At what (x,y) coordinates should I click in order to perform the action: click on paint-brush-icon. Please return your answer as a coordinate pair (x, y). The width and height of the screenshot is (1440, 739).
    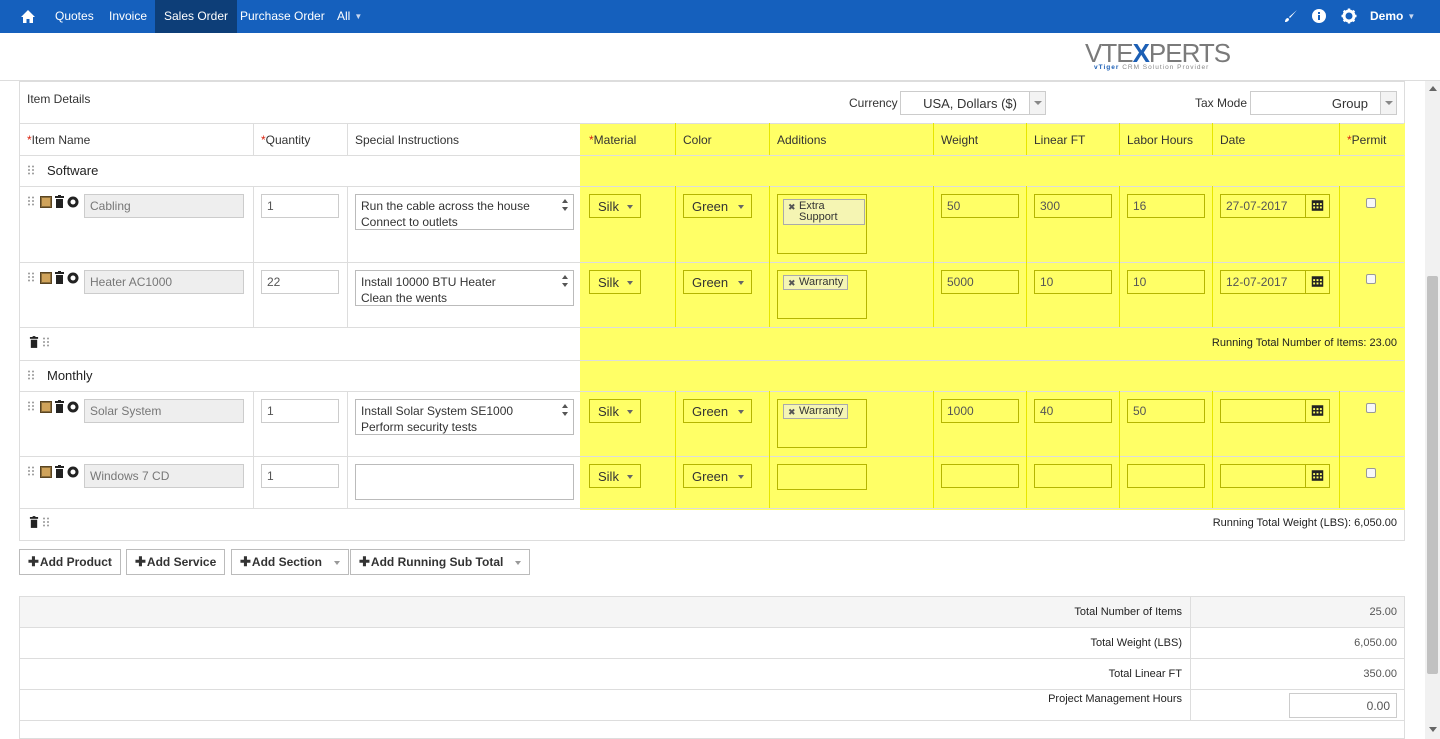
    Looking at the image, I should click on (1291, 16).